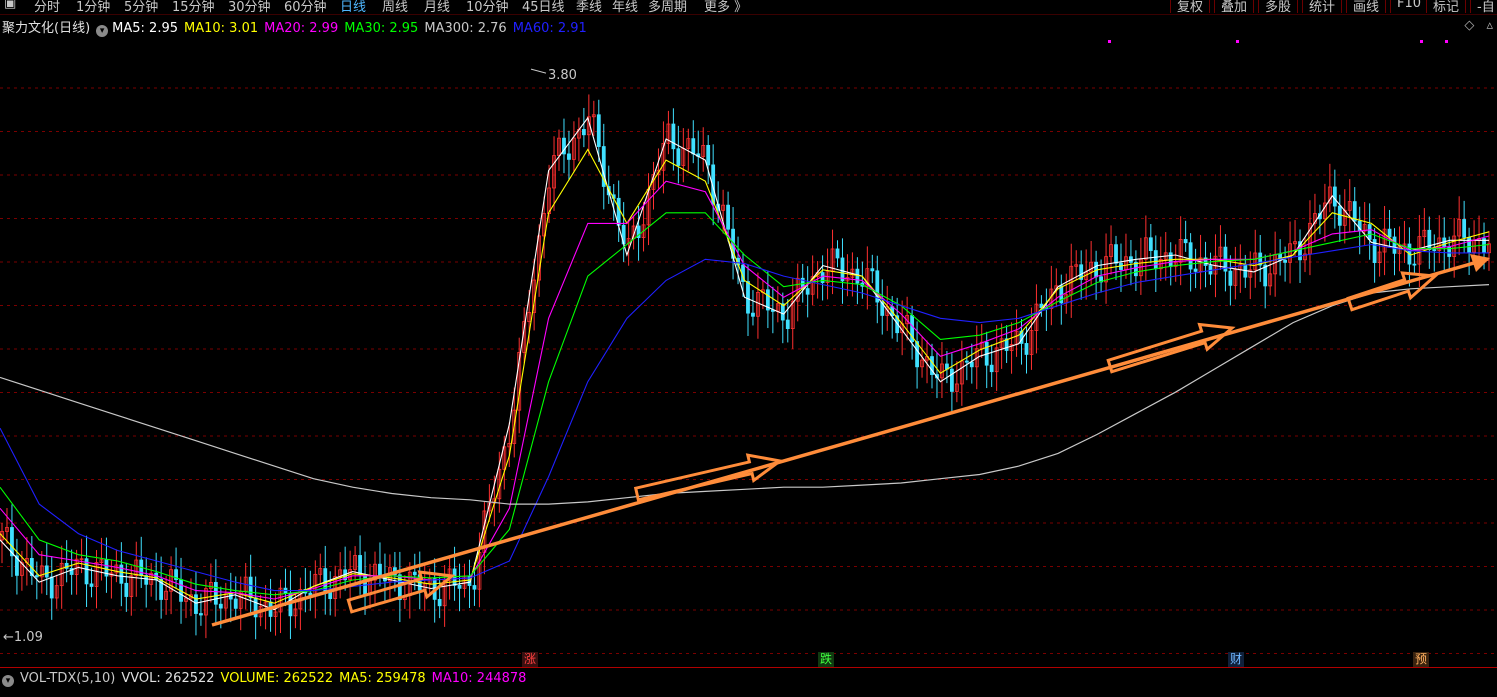  I want to click on legend-ma300: MA300: 2.76, so click(465, 28).